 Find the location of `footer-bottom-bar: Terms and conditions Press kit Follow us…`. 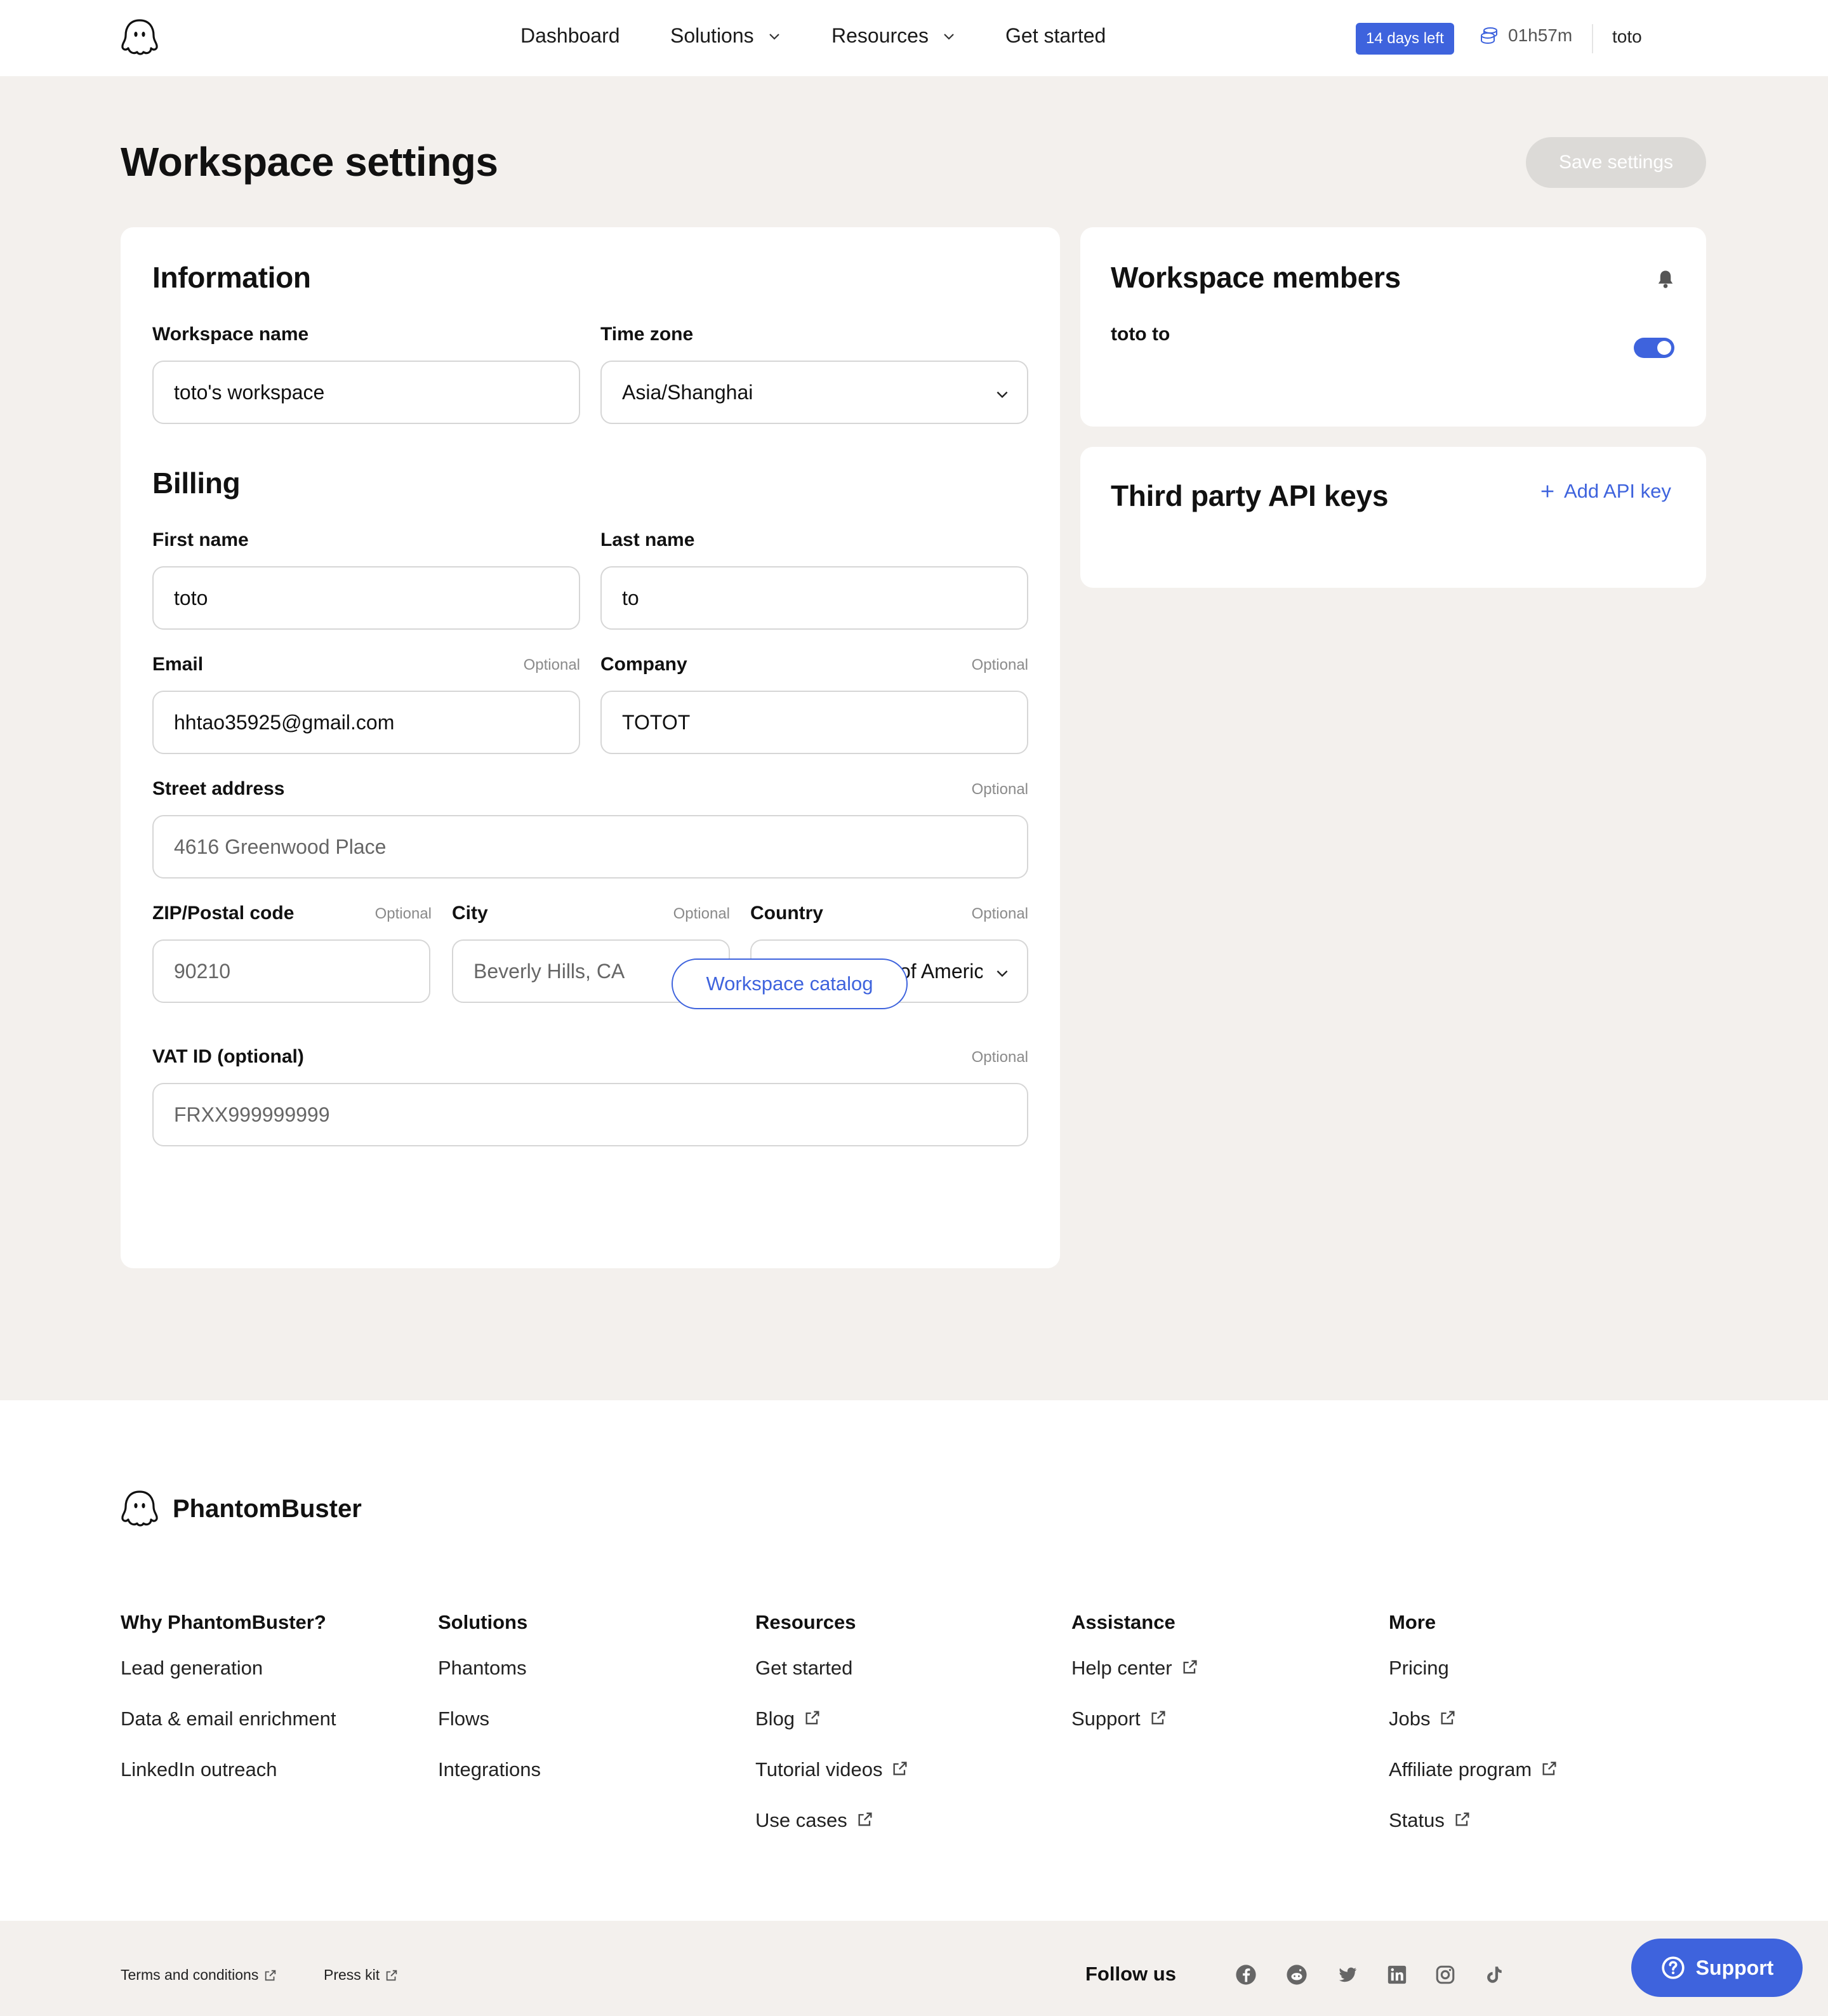

footer-bottom-bar: Terms and conditions Press kit Follow us… is located at coordinates (914, 1968).